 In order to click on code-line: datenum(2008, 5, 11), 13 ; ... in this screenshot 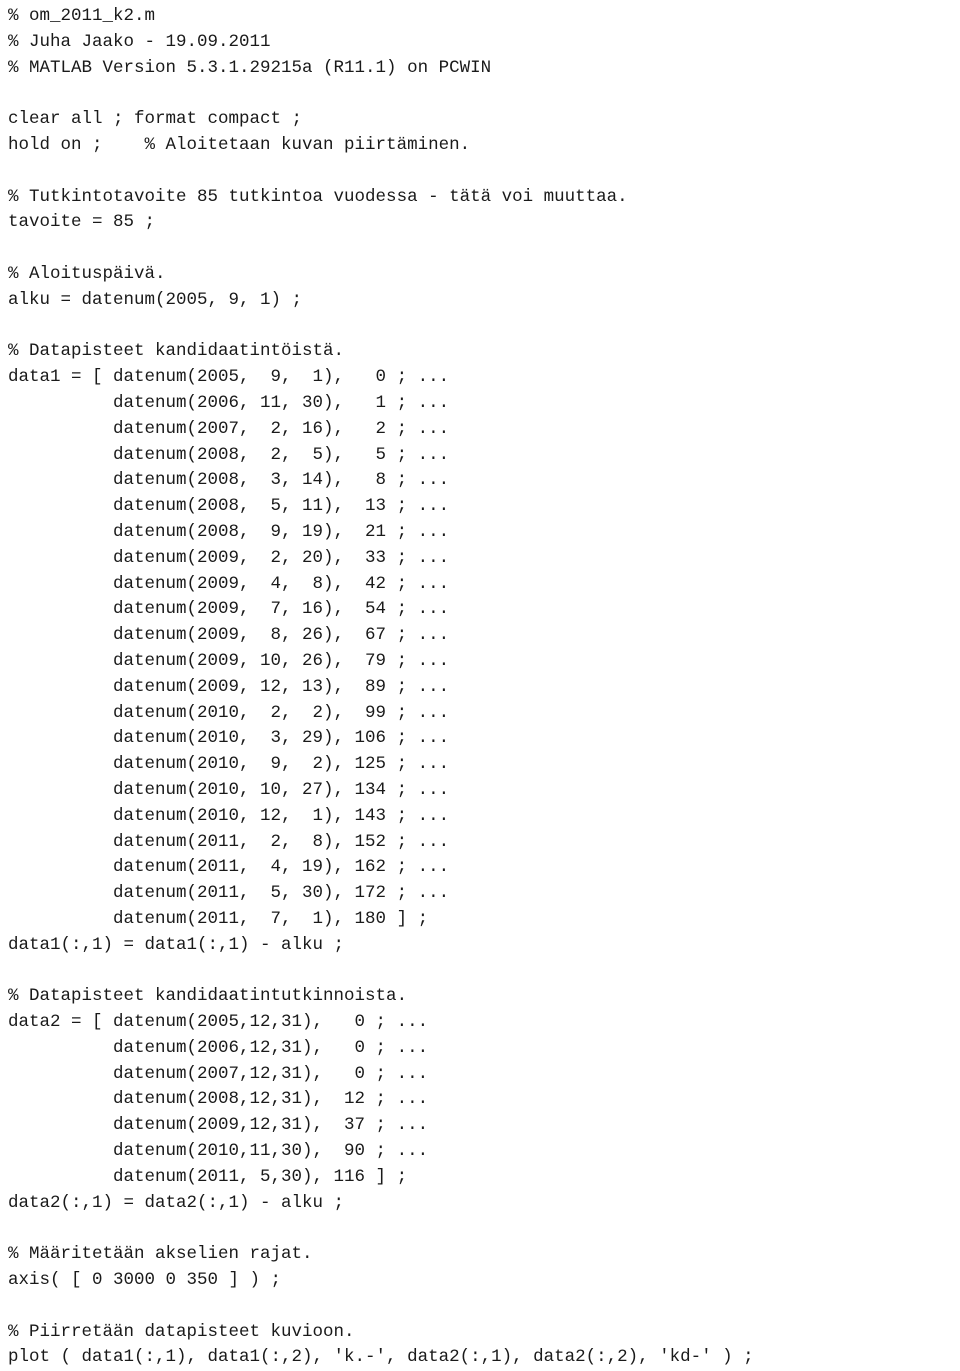, I will do `click(229, 506)`.